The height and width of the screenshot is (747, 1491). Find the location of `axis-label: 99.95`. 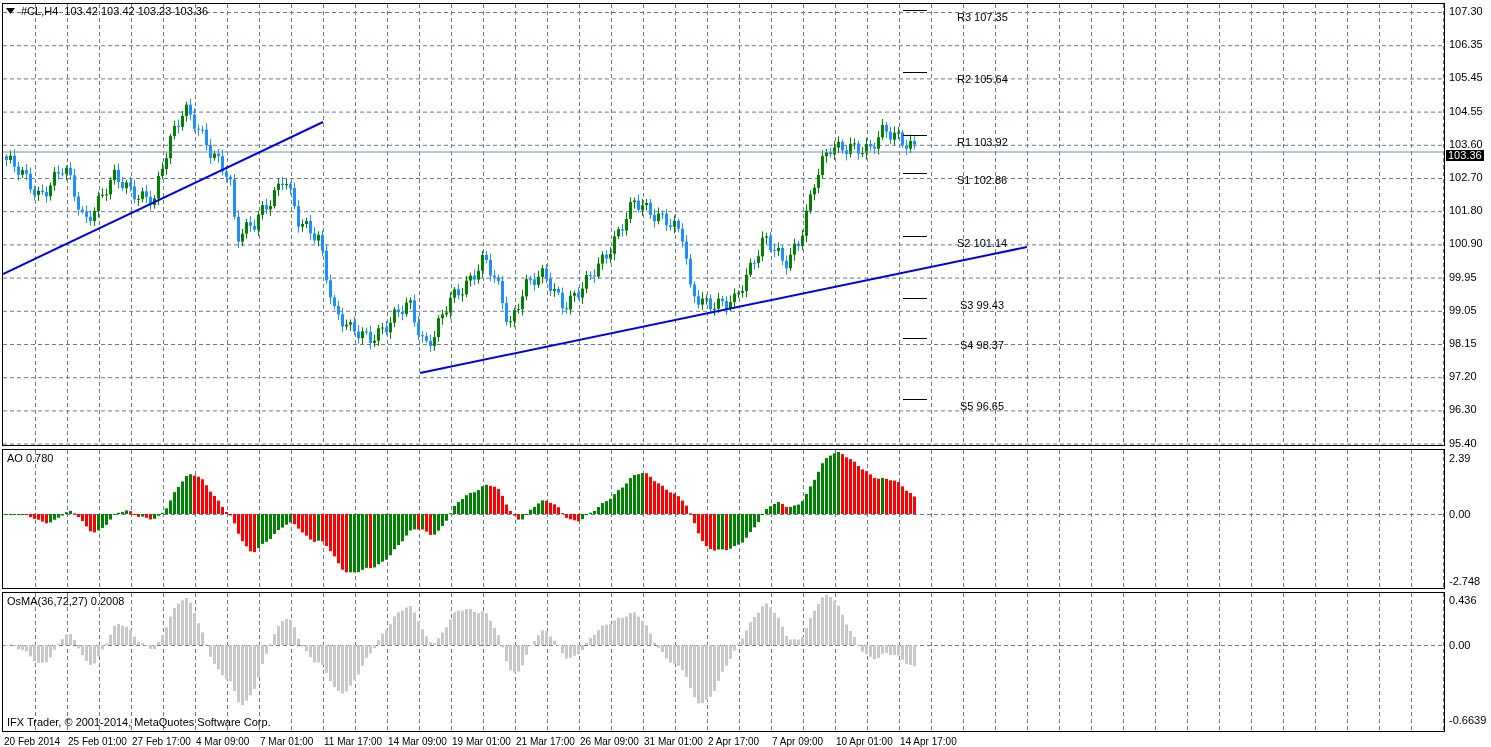

axis-label: 99.95 is located at coordinates (1463, 276).